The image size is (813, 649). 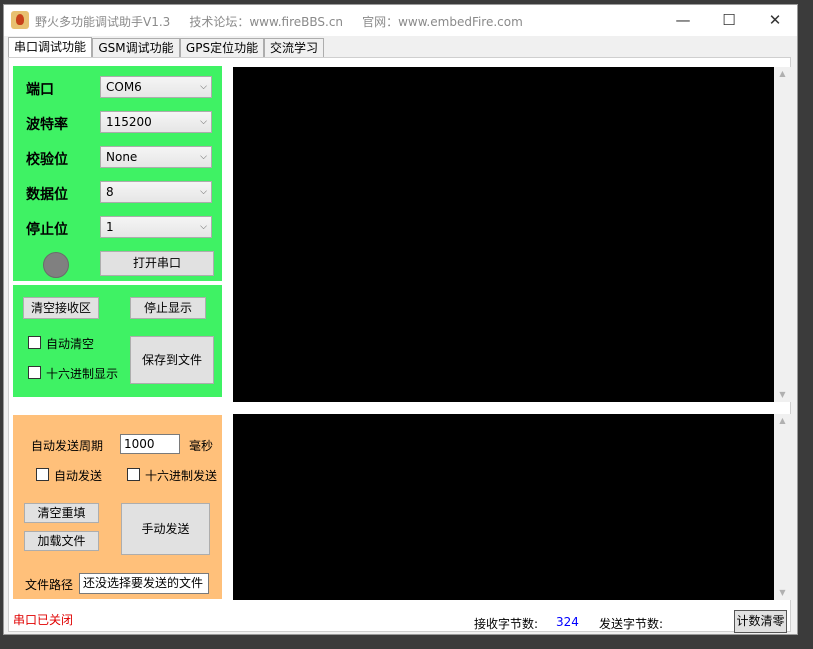 What do you see at coordinates (294, 48) in the screenshot?
I see `tab-community: 交流学习` at bounding box center [294, 48].